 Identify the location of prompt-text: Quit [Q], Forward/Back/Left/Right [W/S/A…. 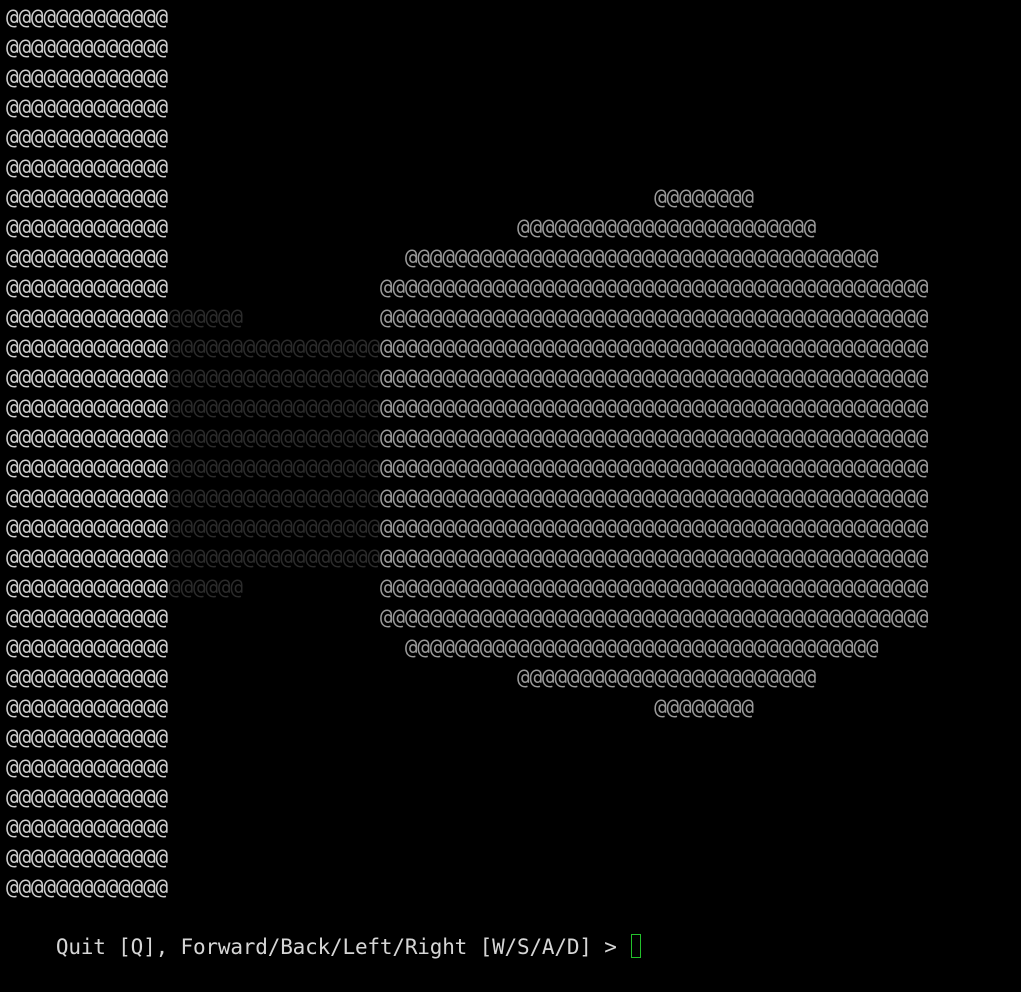
(342, 947).